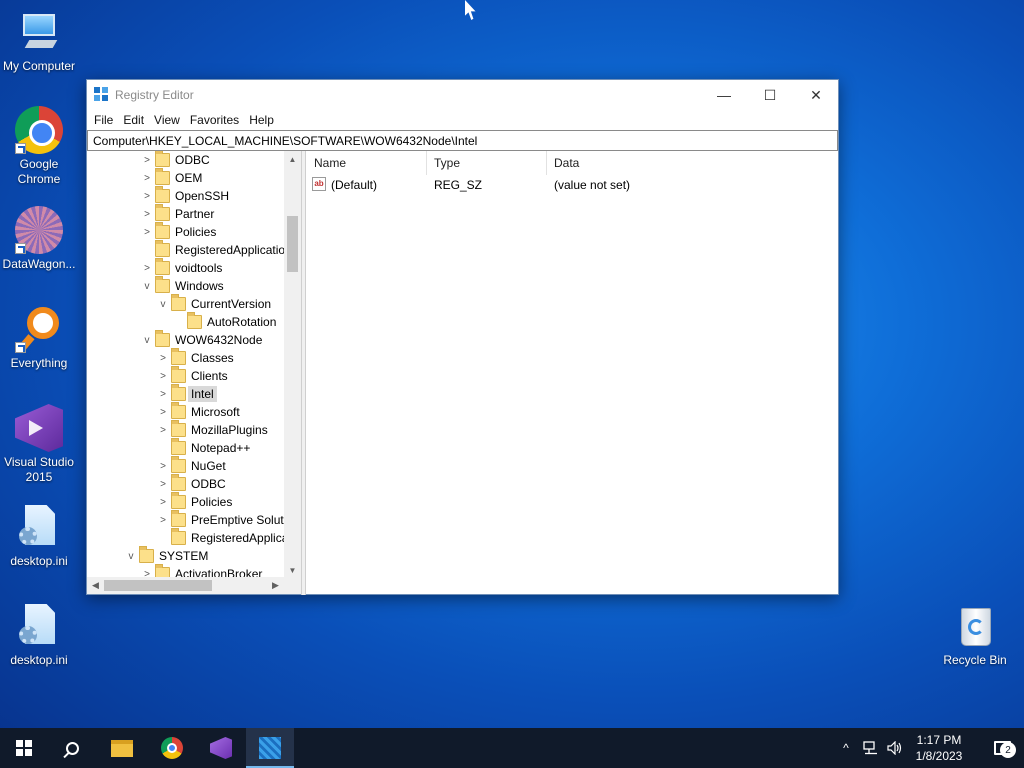 Image resolution: width=1024 pixels, height=768 pixels. I want to click on search-button, so click(72, 748).